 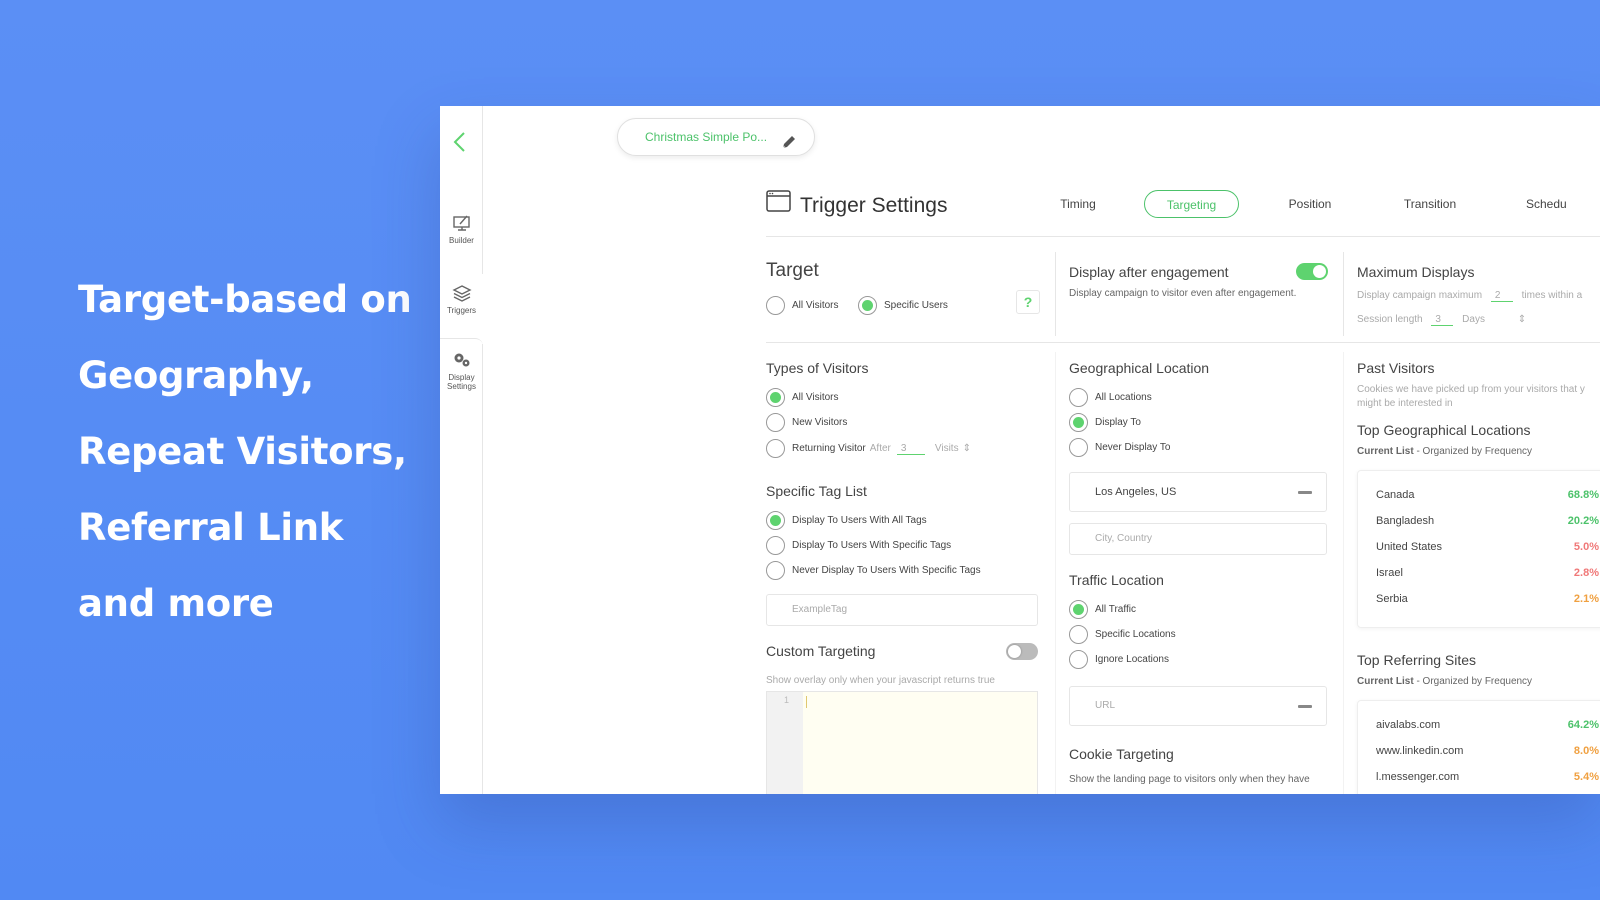 What do you see at coordinates (868, 448) in the screenshot?
I see `visitors-returning-radio: Returning Visitor After 3 Visits ⇕` at bounding box center [868, 448].